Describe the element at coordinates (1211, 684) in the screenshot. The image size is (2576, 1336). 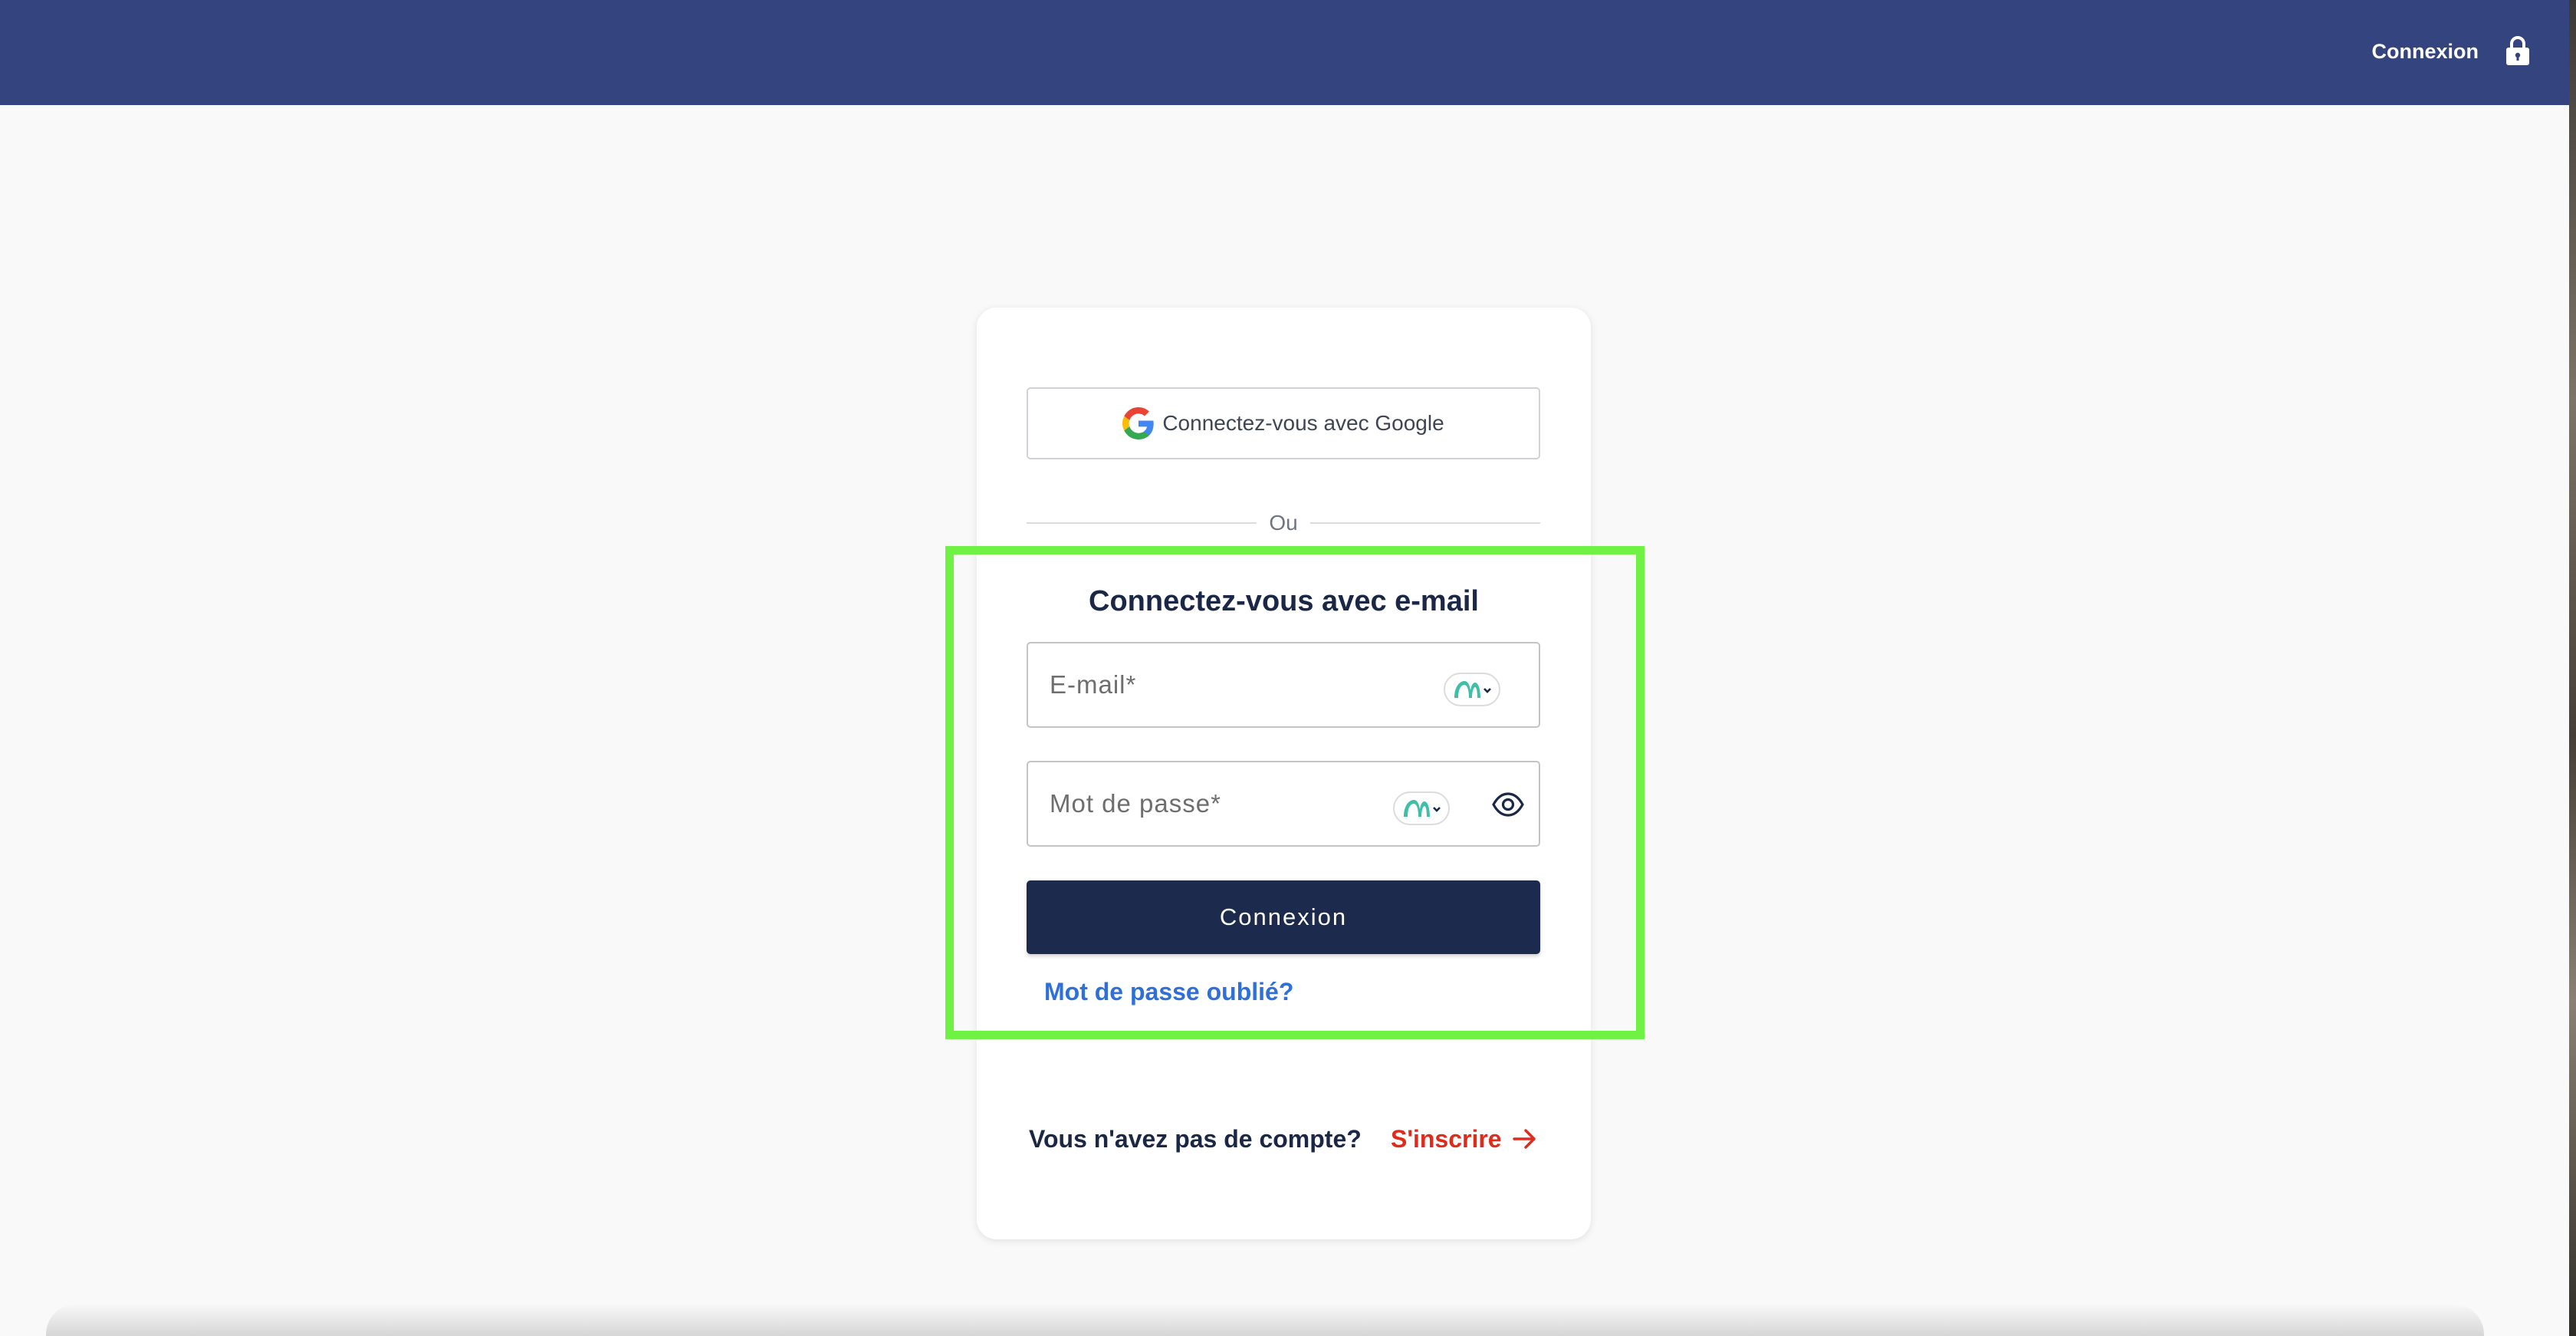
I see `email-input` at that location.